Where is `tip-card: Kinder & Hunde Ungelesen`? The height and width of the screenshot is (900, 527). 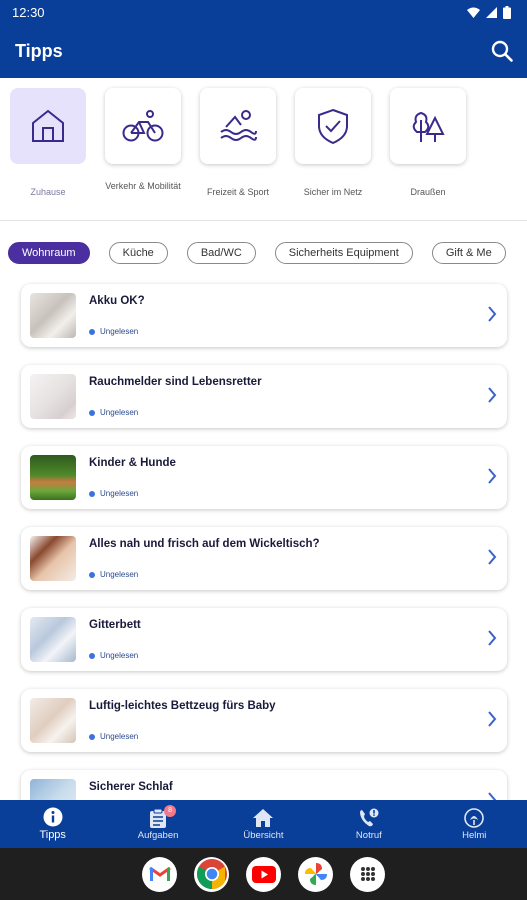 tip-card: Kinder & Hunde Ungelesen is located at coordinates (264, 477).